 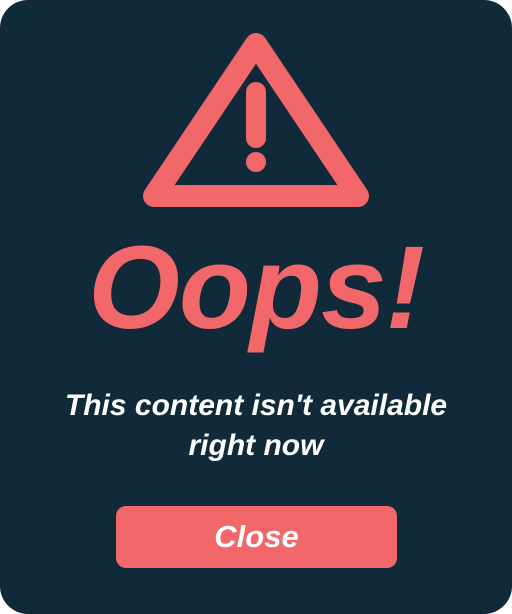 I want to click on close-button-label: Close, so click(x=256, y=536).